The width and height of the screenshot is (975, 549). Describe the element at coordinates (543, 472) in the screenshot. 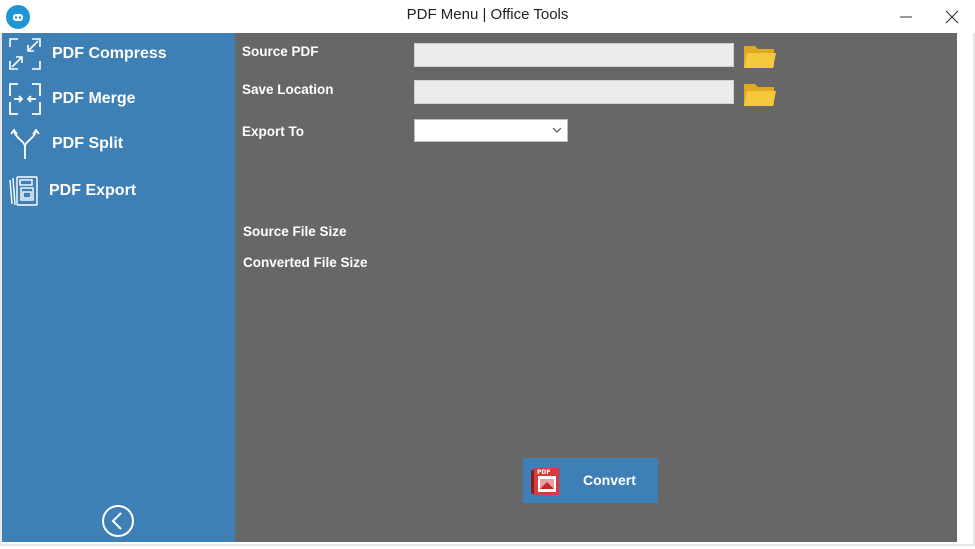

I see `svg-text: PDF` at that location.